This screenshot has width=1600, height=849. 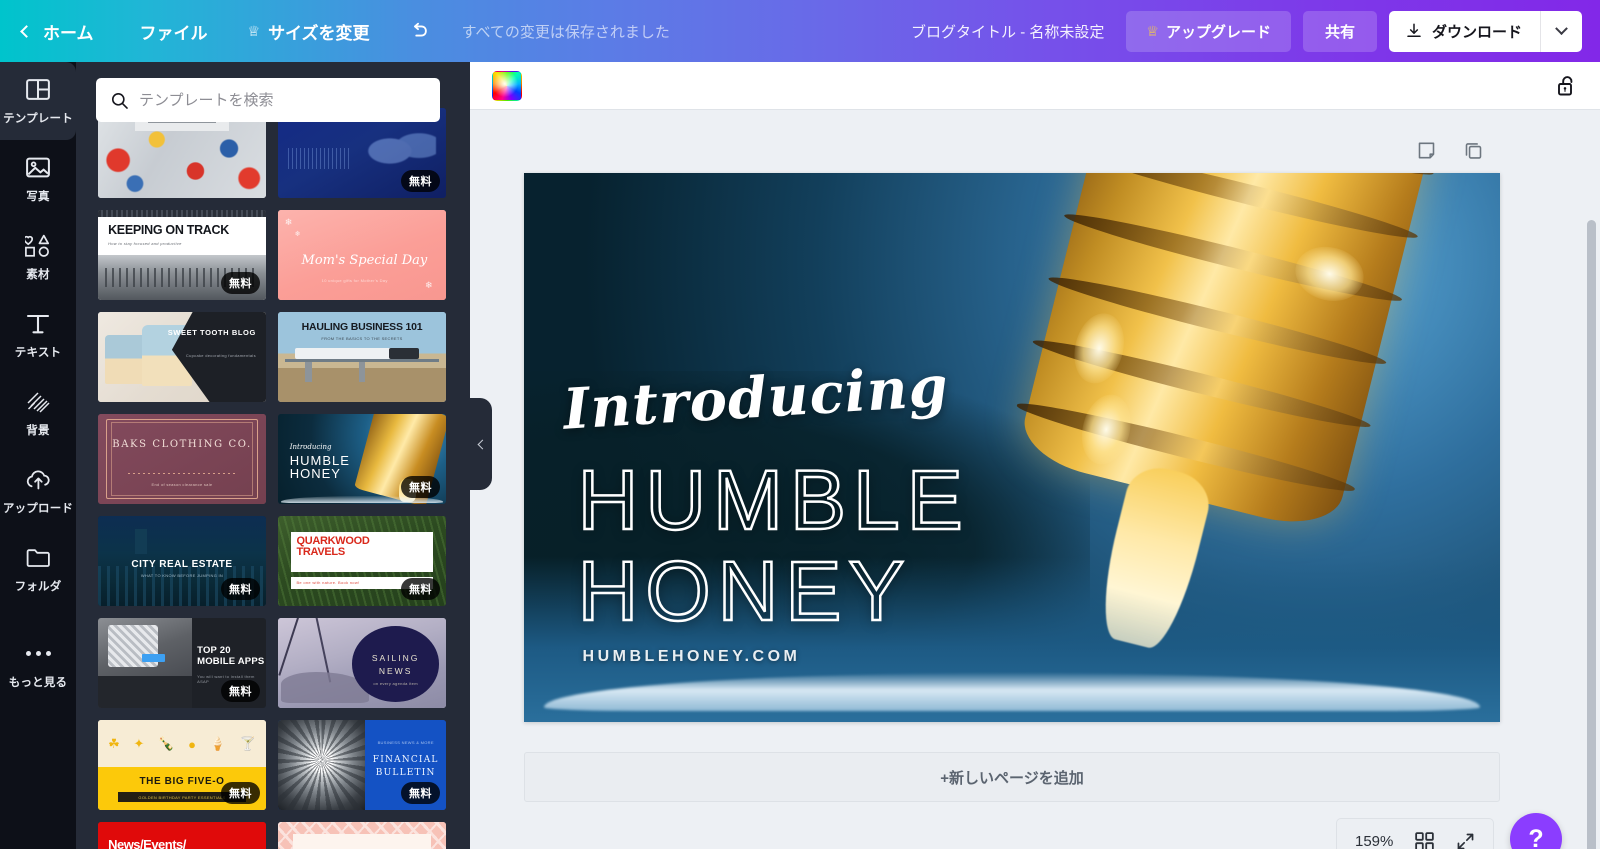 I want to click on undo-arrow-icon, so click(x=420, y=29).